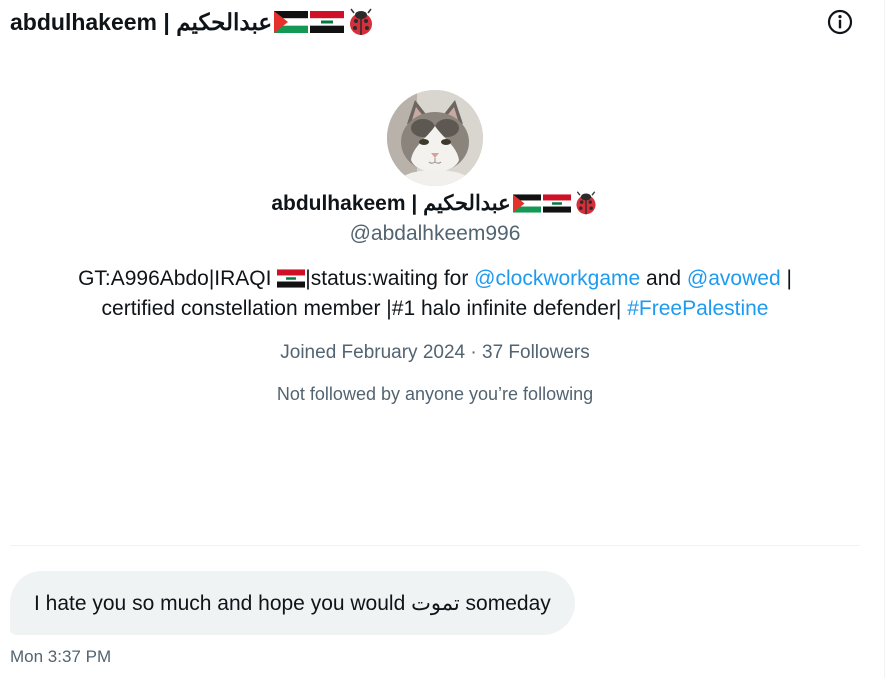 The image size is (889, 678). Describe the element at coordinates (840, 22) in the screenshot. I see `info-circle-icon` at that location.